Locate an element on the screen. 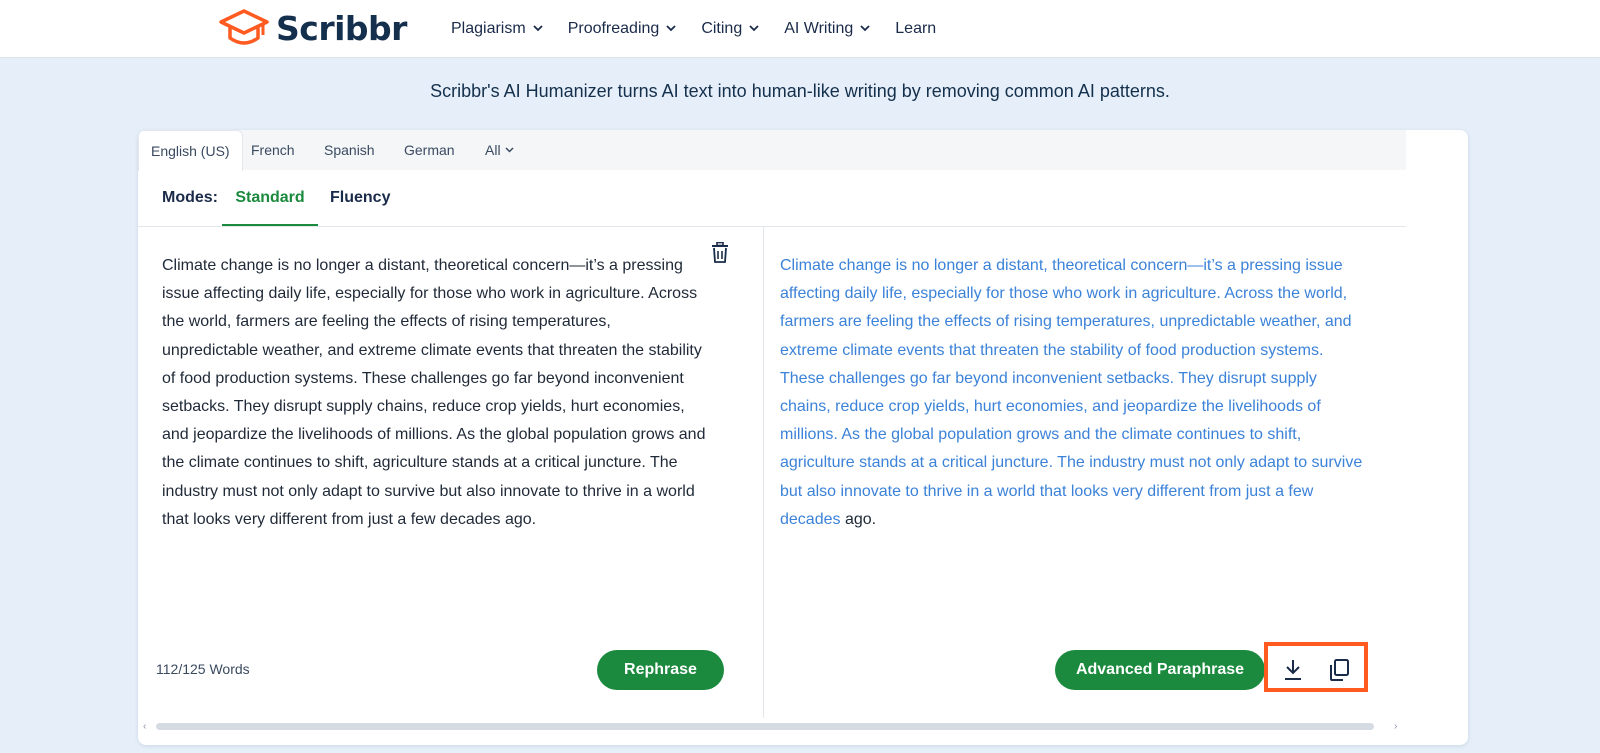 The image size is (1600, 753). highlight-annotation-box is located at coordinates (1316, 667).